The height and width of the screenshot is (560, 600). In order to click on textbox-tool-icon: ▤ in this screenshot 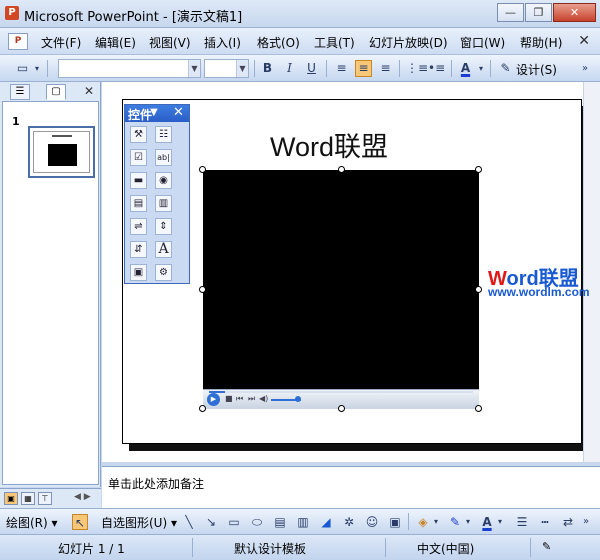, I will do `click(280, 522)`.